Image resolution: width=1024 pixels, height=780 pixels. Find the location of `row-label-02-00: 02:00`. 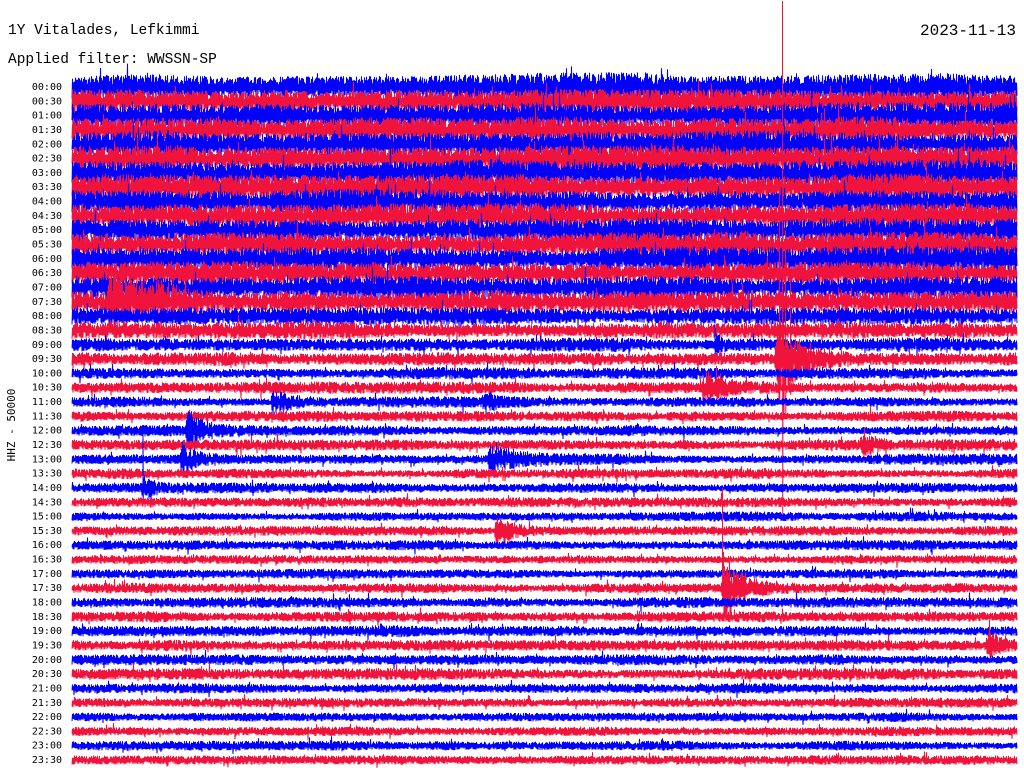

row-label-02-00: 02:00 is located at coordinates (47, 144).